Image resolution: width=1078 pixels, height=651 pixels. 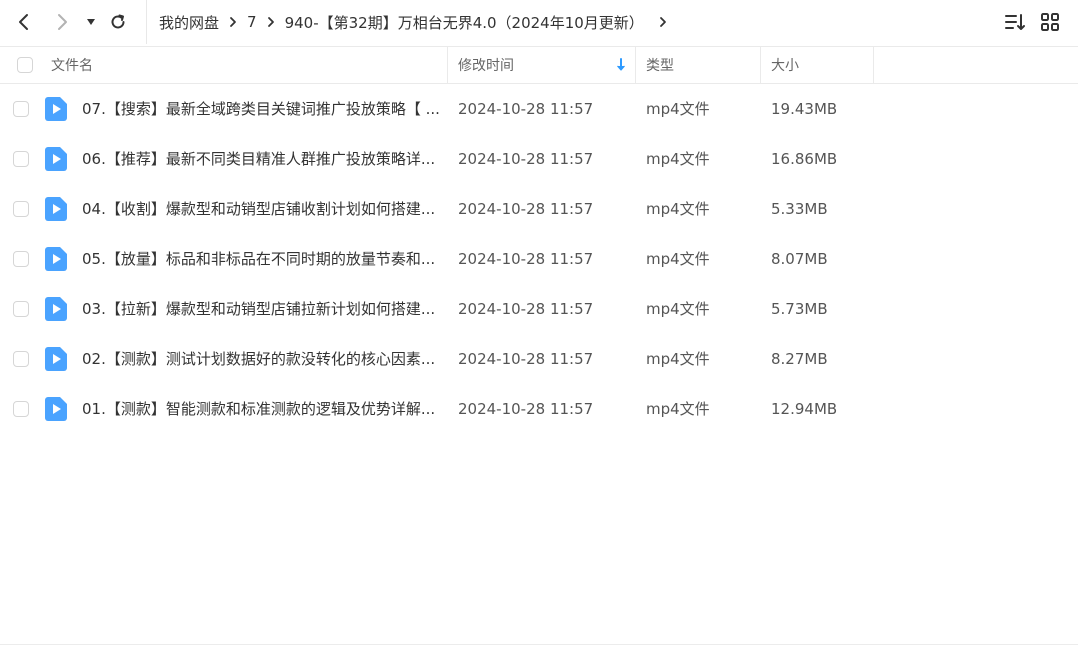 I want to click on refresh-button, so click(x=118, y=22).